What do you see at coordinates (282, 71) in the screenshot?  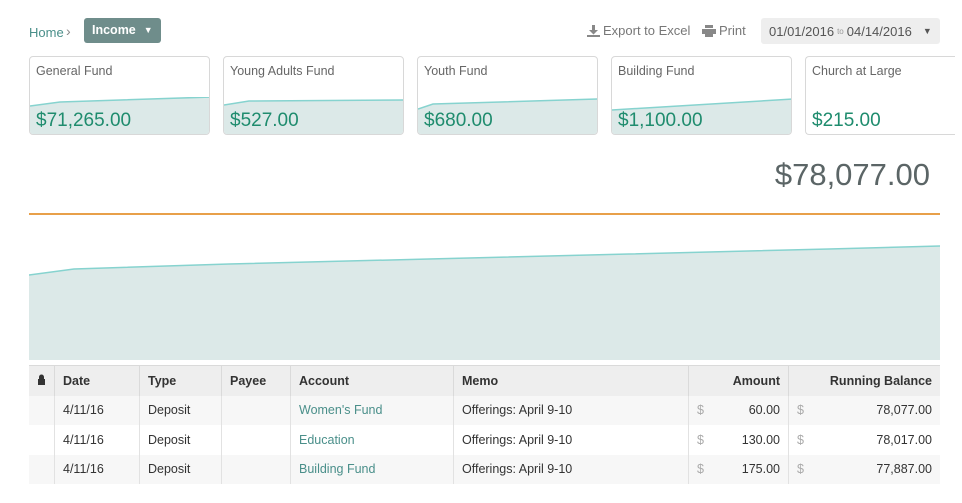 I see `fund-name: Young Adults Fund` at bounding box center [282, 71].